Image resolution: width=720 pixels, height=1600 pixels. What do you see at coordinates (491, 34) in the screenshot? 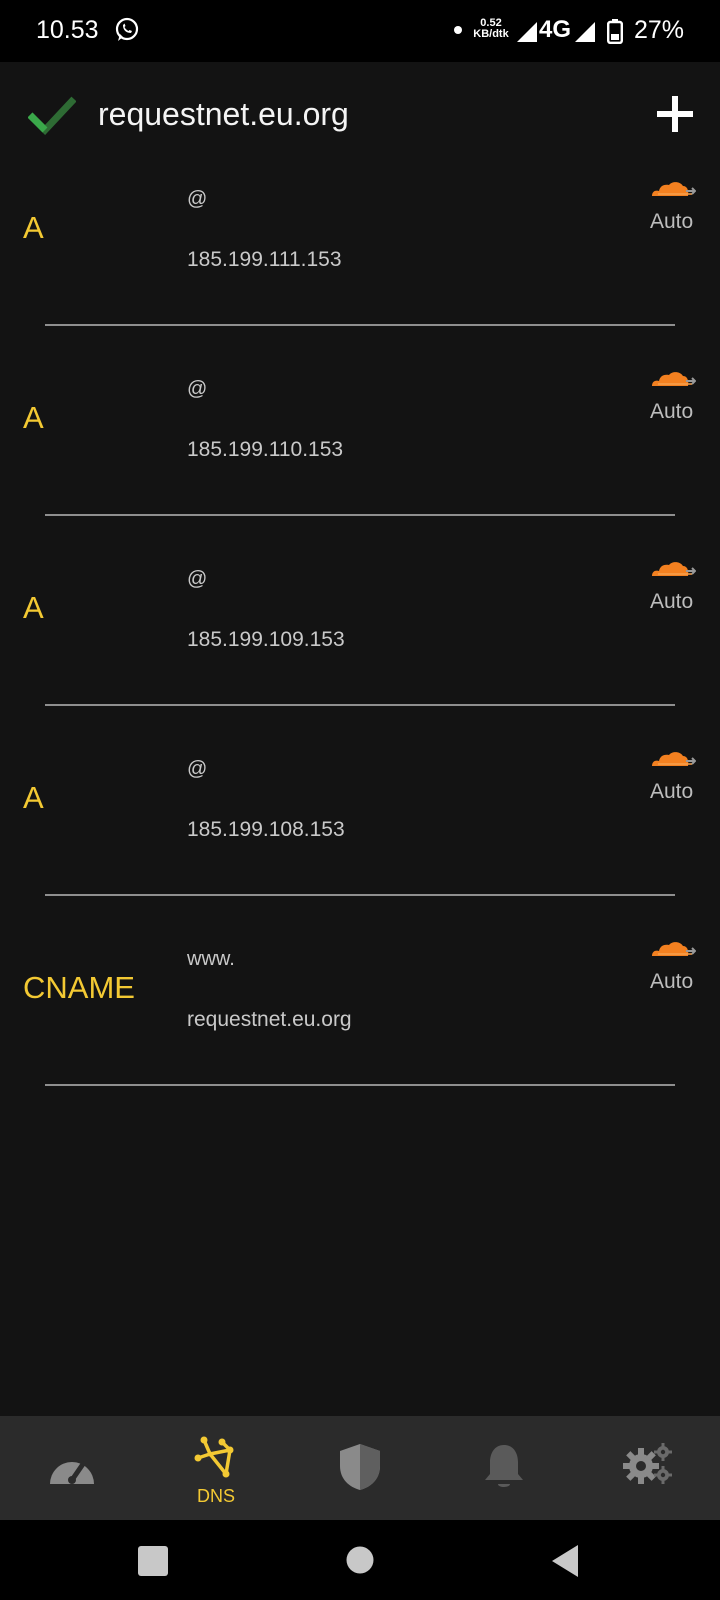
I see `speed-unit: KB/dtk` at bounding box center [491, 34].